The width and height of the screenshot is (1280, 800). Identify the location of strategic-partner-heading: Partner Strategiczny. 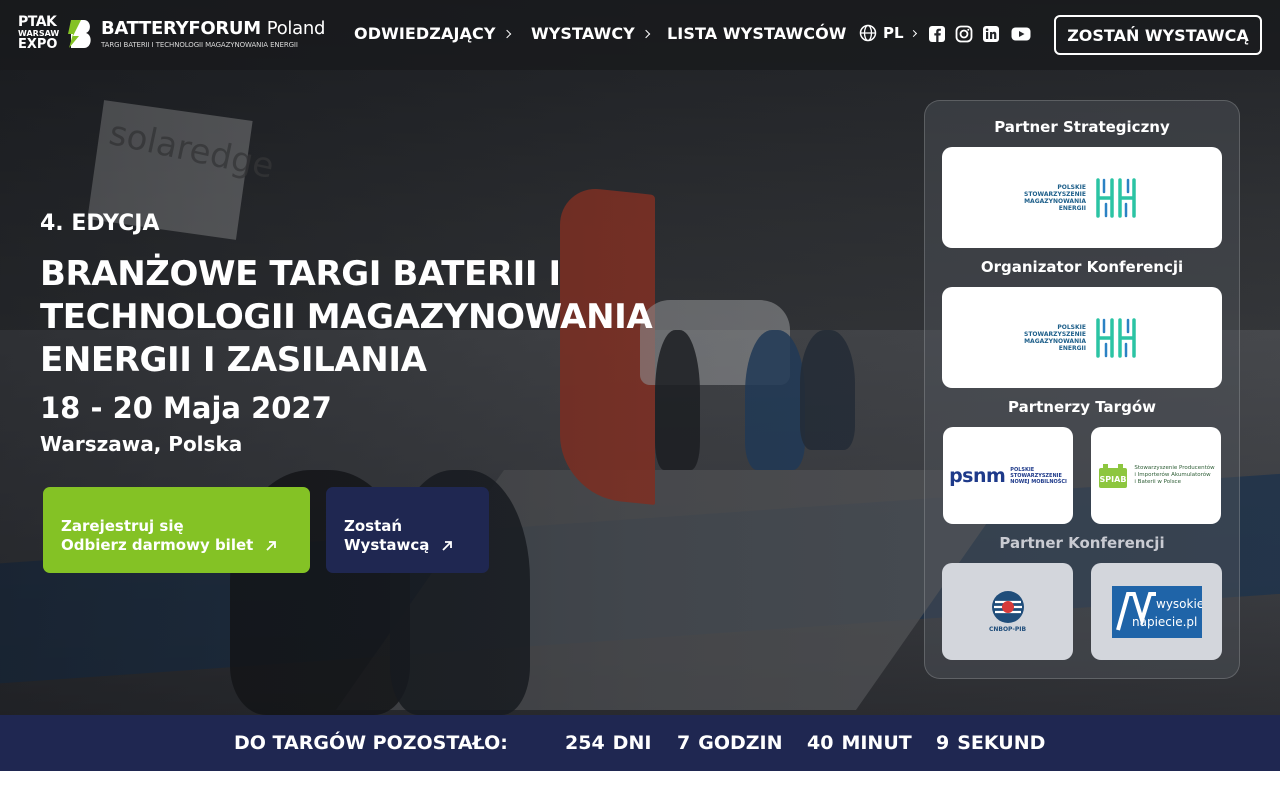
(1082, 127).